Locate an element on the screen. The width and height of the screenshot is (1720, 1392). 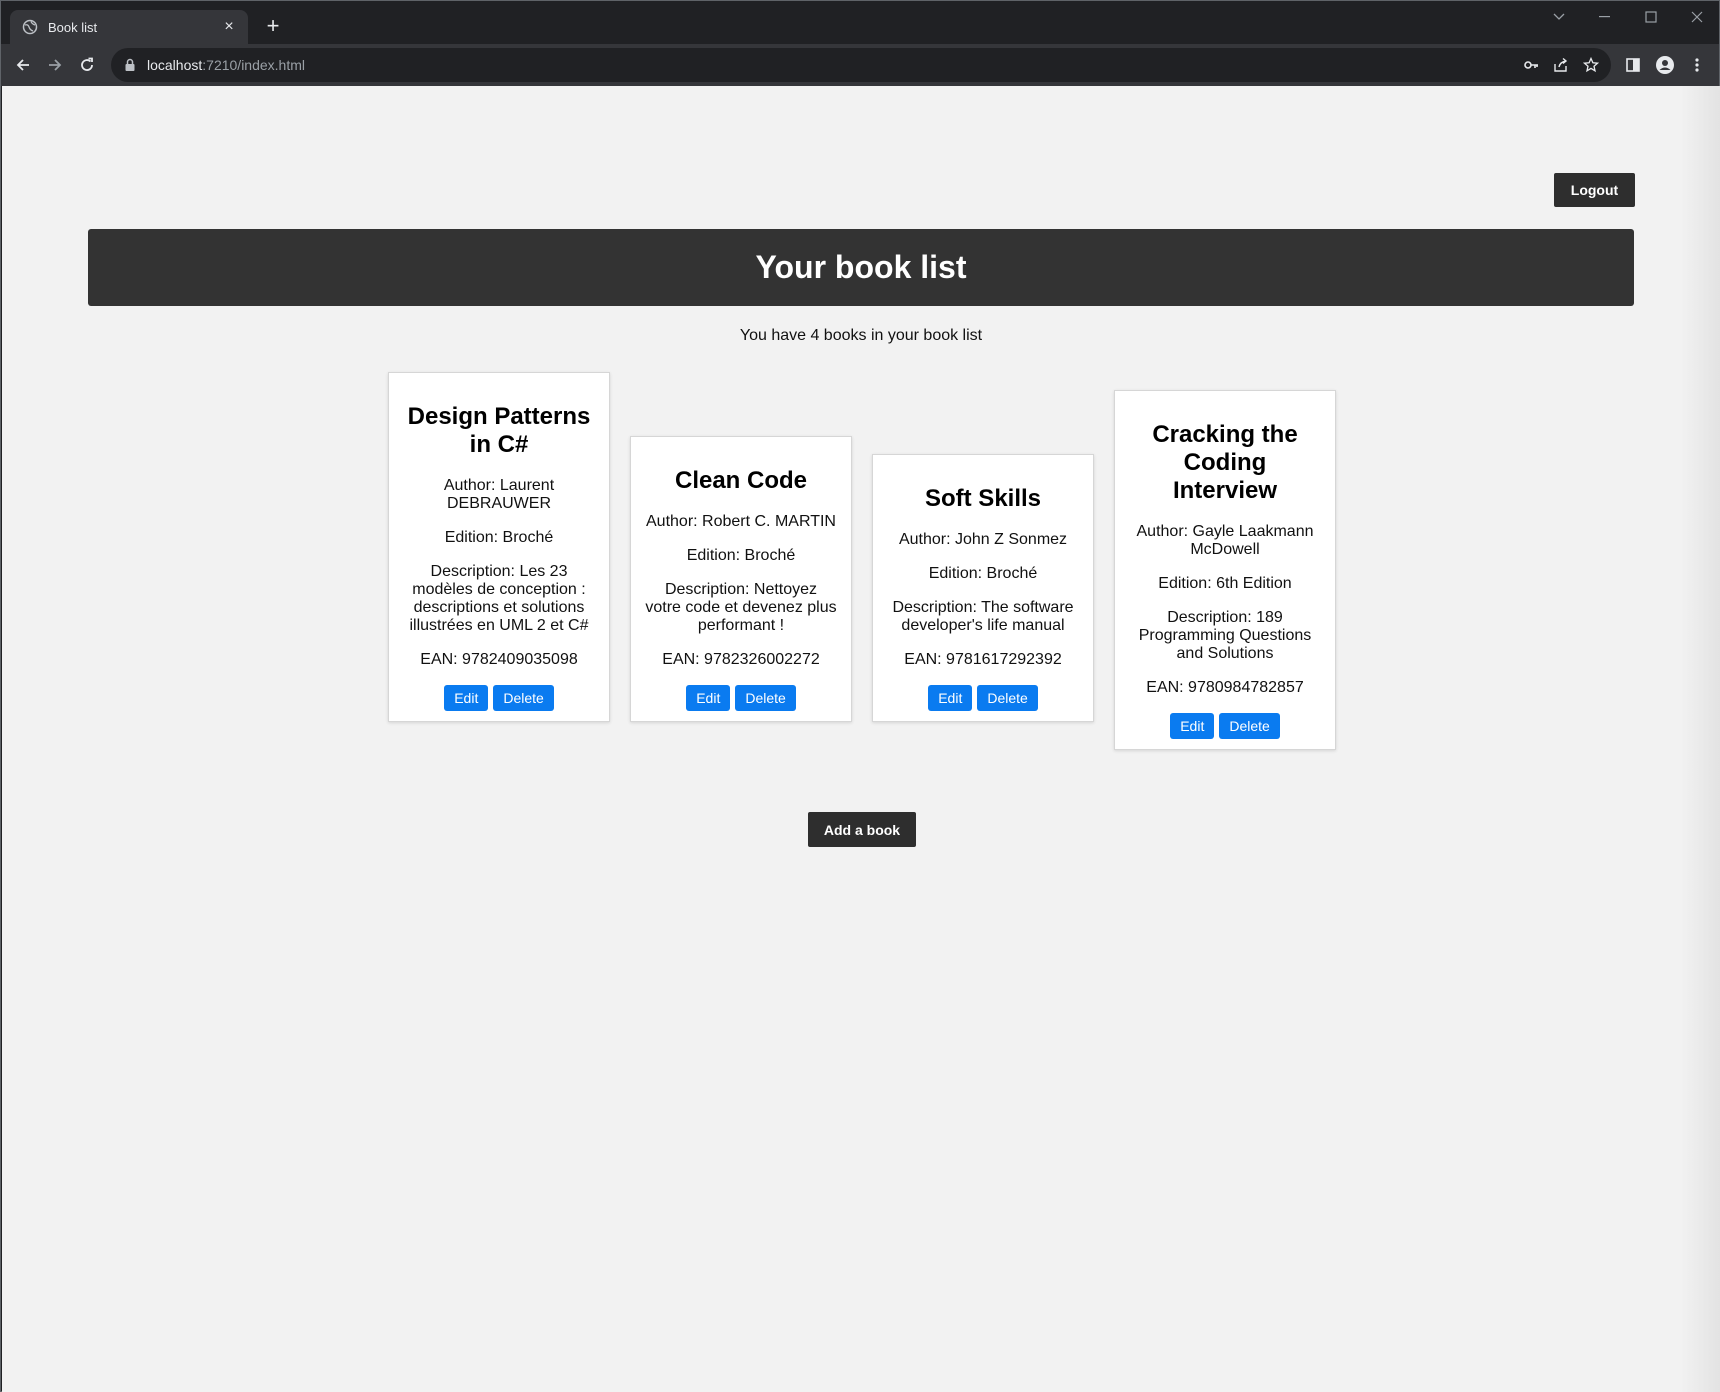
book-title: Clean Code is located at coordinates (741, 480).